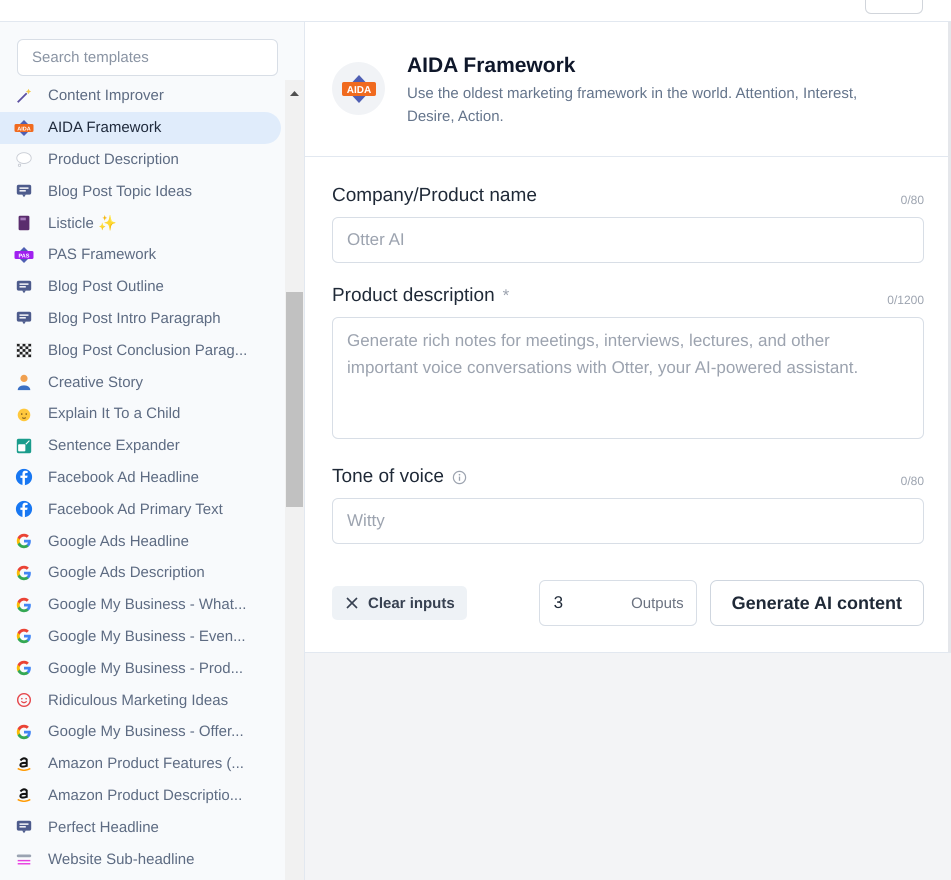  What do you see at coordinates (140, 541) in the screenshot?
I see `template-item: Google Ads Headline` at bounding box center [140, 541].